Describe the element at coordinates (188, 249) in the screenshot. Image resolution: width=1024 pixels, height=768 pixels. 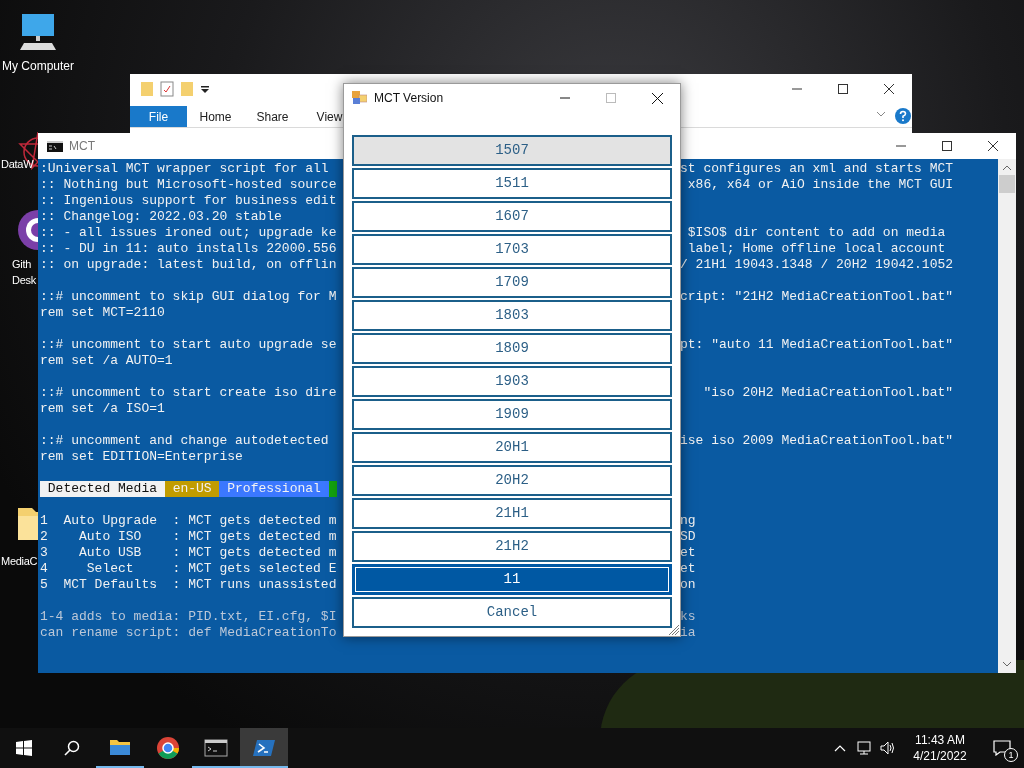
I see `console-line: :: - DU in 11: auto installs 22000.556` at that location.